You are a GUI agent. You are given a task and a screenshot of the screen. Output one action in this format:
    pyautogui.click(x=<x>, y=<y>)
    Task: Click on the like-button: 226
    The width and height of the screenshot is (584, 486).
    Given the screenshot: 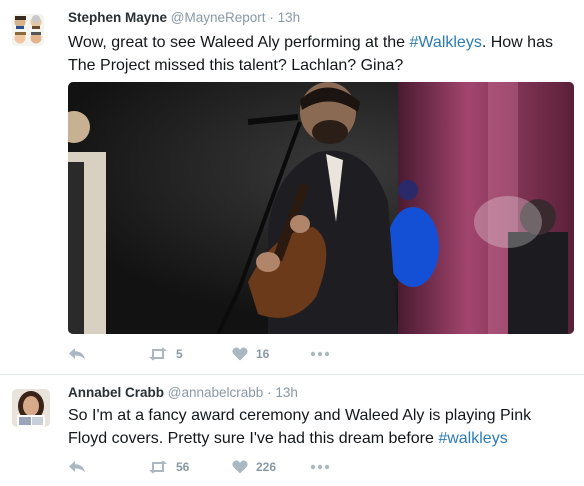 What is the action you would take?
    pyautogui.click(x=254, y=467)
    